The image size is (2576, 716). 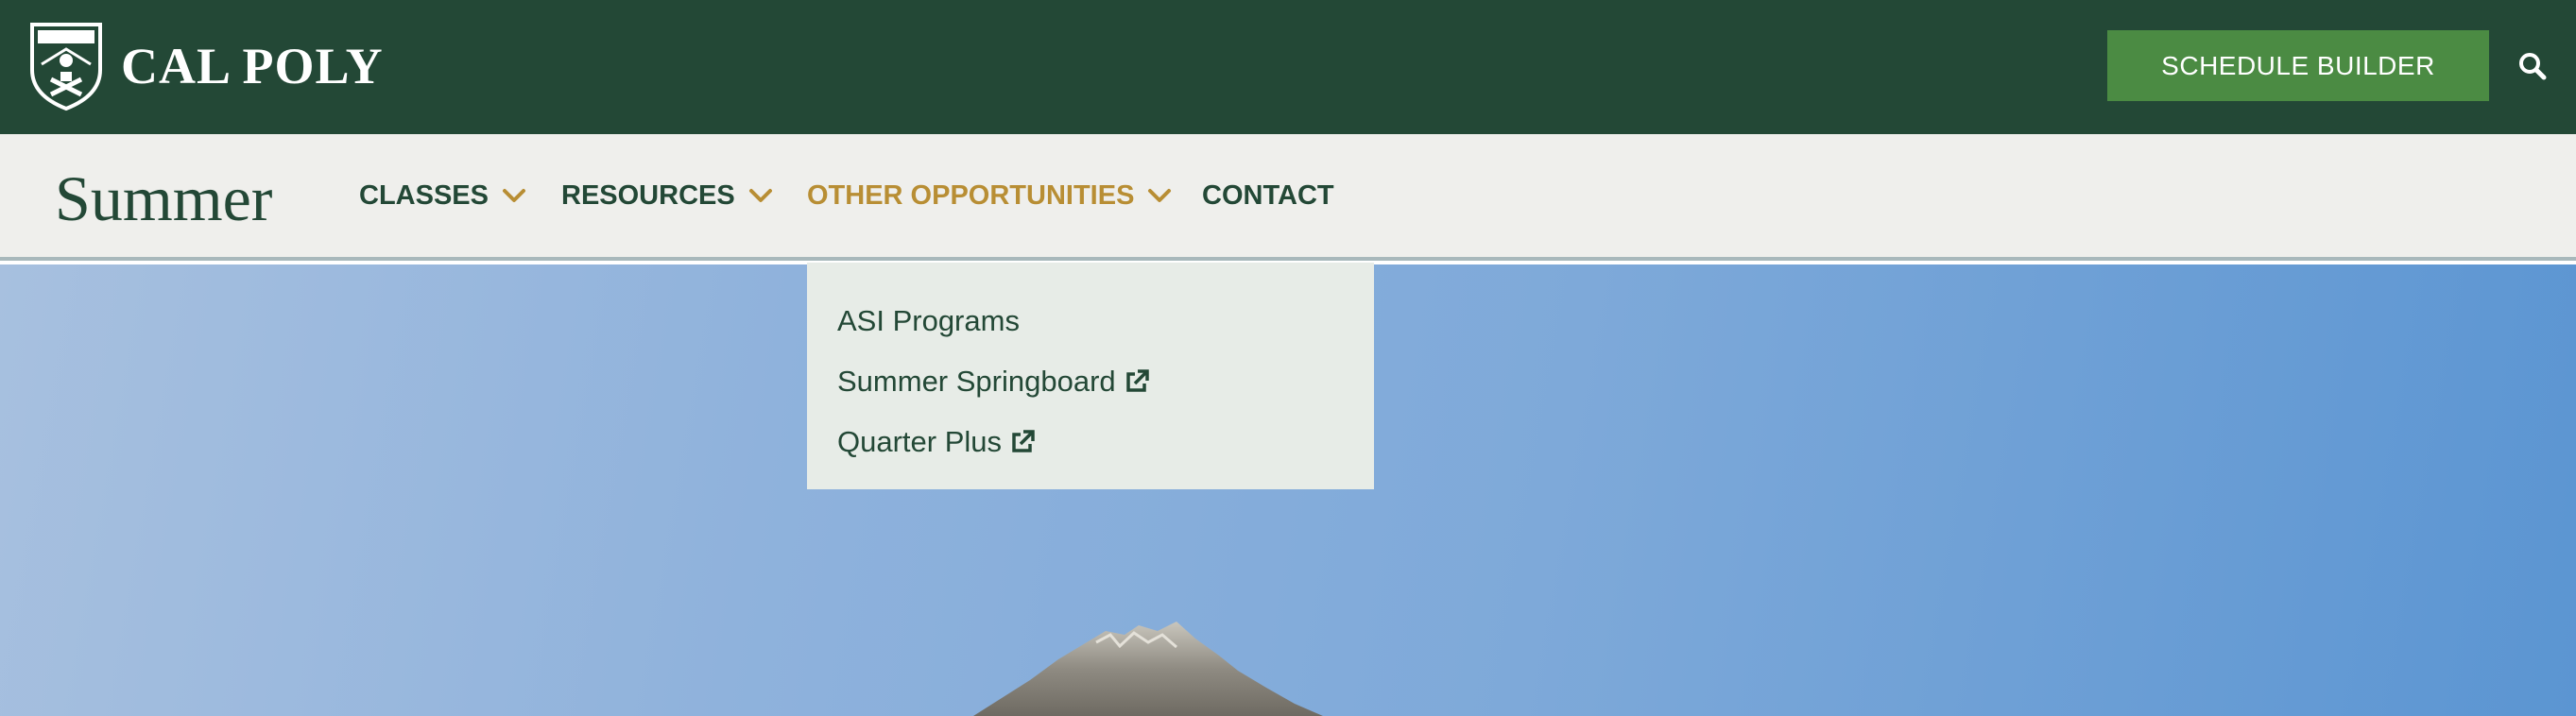 What do you see at coordinates (976, 382) in the screenshot?
I see `dropdown-item-label: Summer Springboard` at bounding box center [976, 382].